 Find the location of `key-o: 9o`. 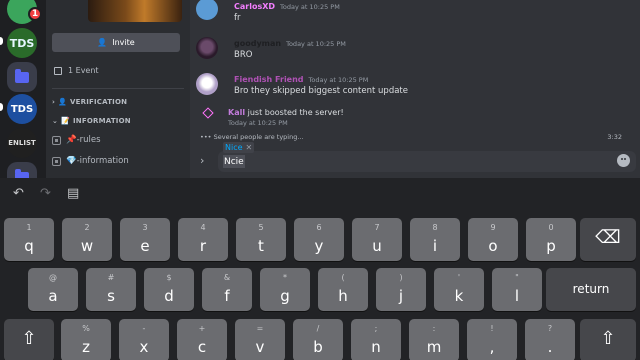

key-o: 9o is located at coordinates (493, 239).